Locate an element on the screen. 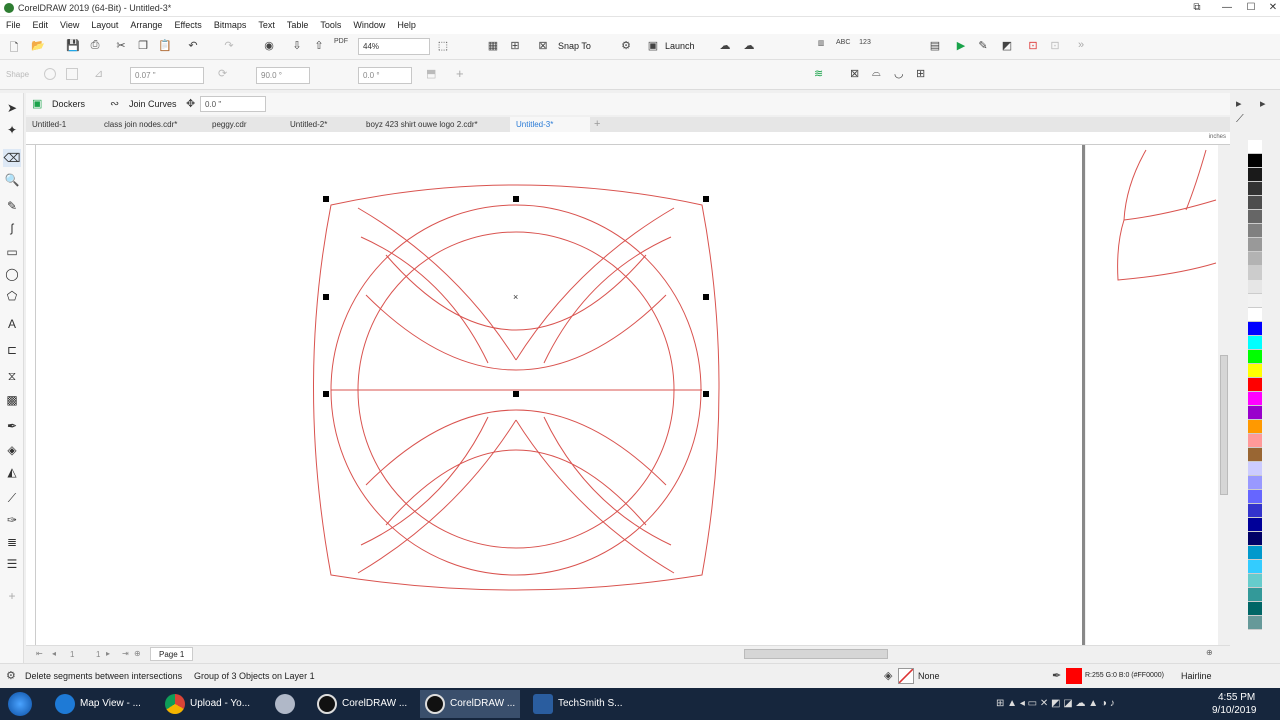 The height and width of the screenshot is (720, 1280). tab-peggy: peggy.cdr is located at coordinates (229, 124).